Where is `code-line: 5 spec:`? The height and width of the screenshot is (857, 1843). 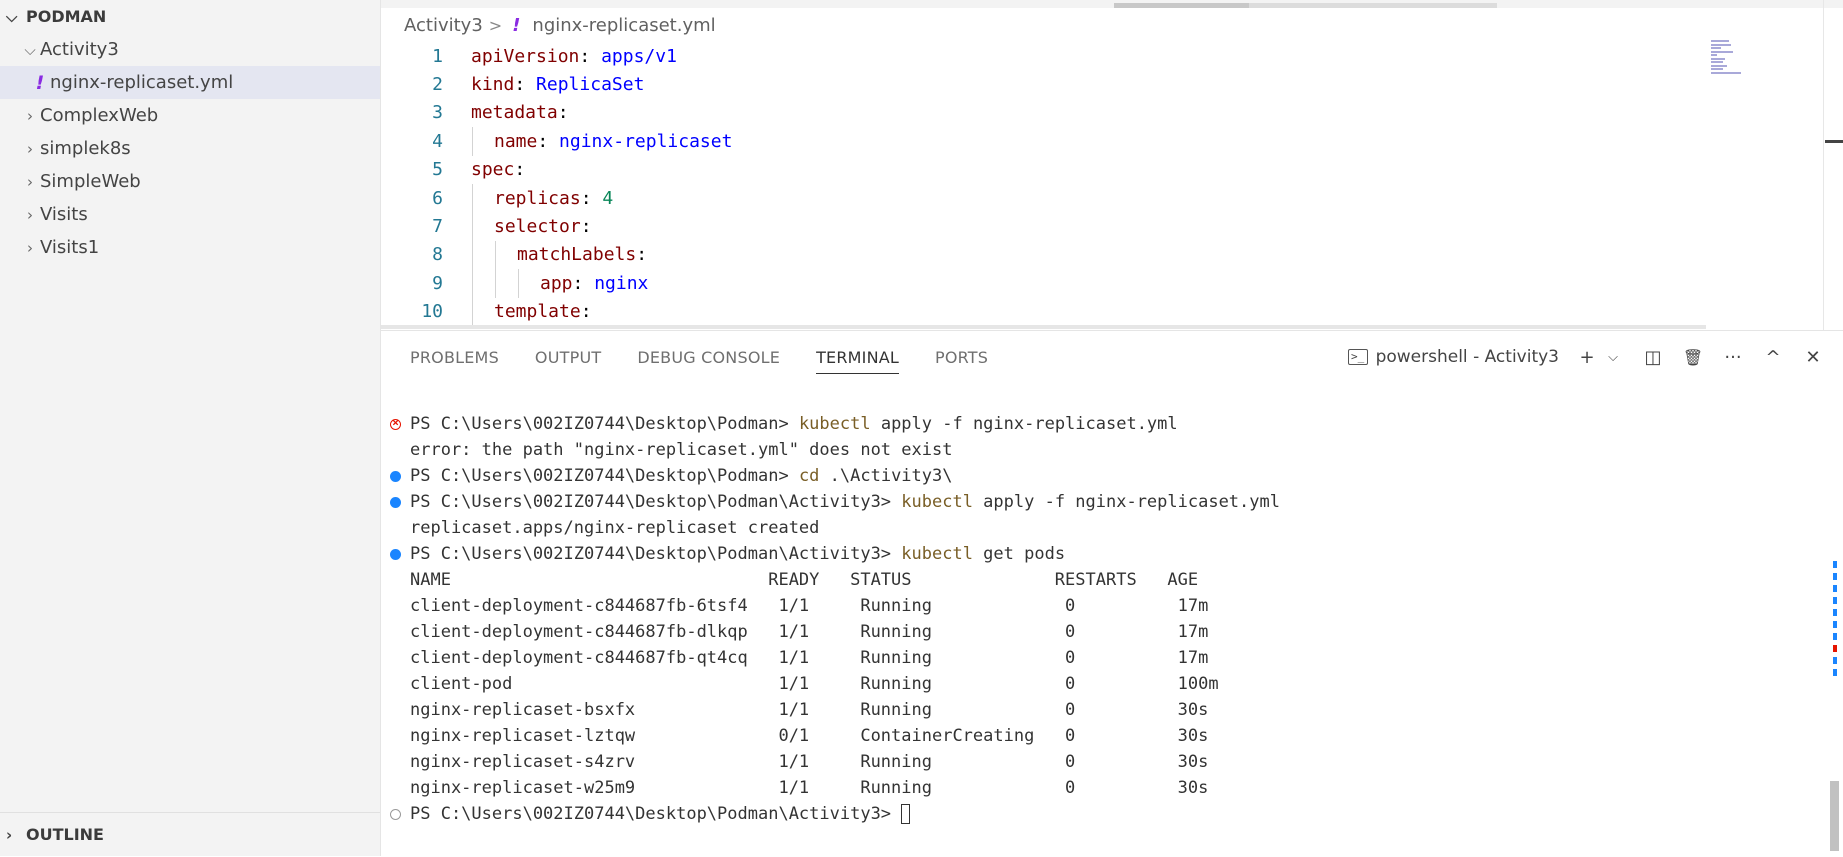 code-line: 5 spec: is located at coordinates (556, 170).